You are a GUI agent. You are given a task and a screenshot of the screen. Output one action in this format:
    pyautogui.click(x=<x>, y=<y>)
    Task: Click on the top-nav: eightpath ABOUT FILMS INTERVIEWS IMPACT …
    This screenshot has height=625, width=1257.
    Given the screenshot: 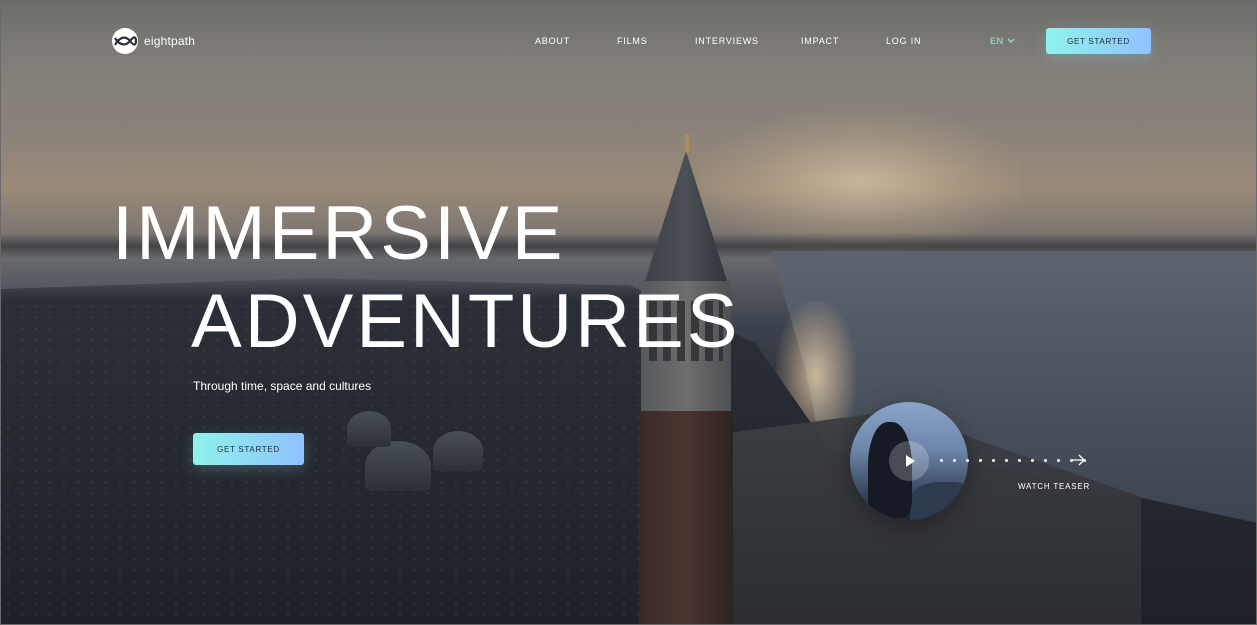 What is the action you would take?
    pyautogui.click(x=628, y=41)
    